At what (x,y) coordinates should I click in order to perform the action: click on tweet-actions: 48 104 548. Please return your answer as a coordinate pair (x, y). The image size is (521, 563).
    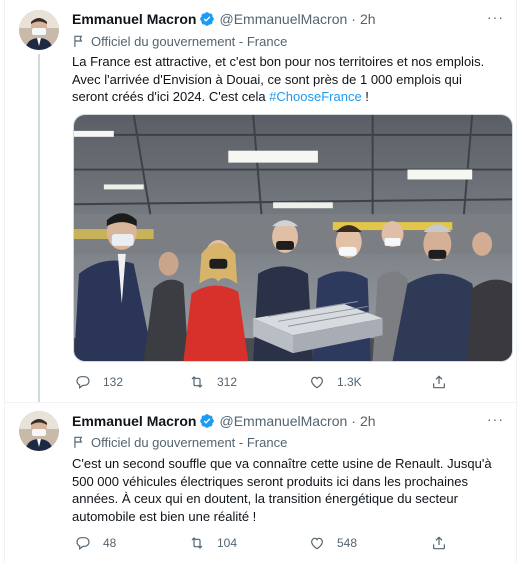
    Looking at the image, I should click on (263, 543).